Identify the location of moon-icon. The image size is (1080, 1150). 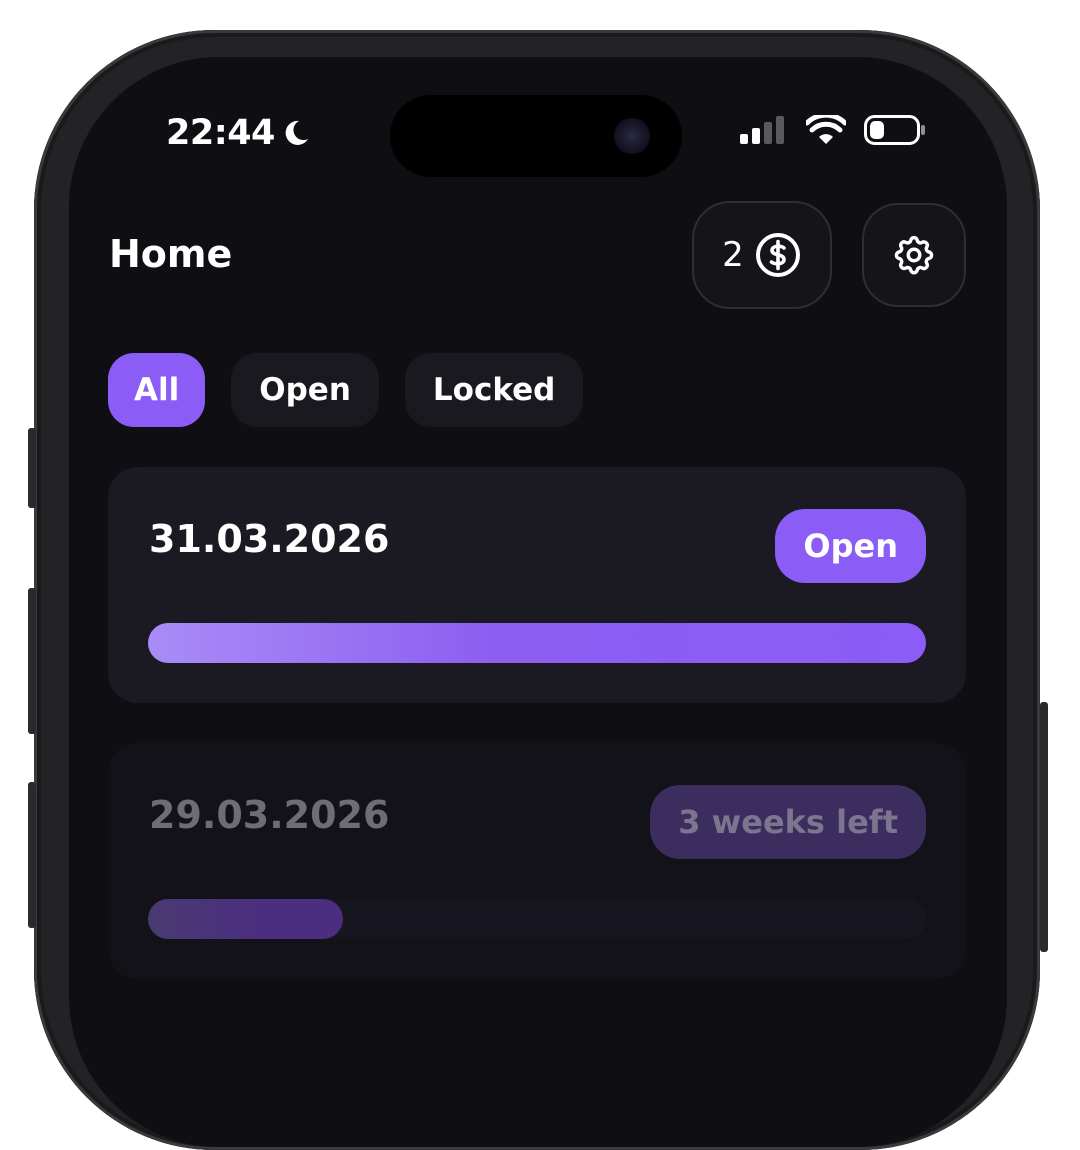
(296, 132).